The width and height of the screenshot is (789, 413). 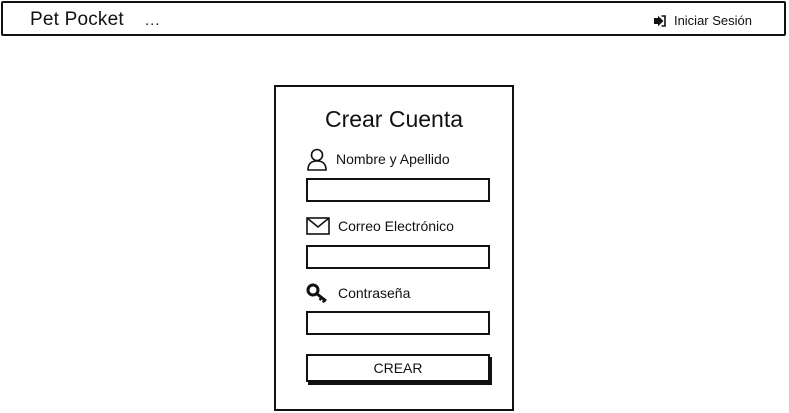 I want to click on brand-logo-text: Pet Pocket, so click(x=77, y=20).